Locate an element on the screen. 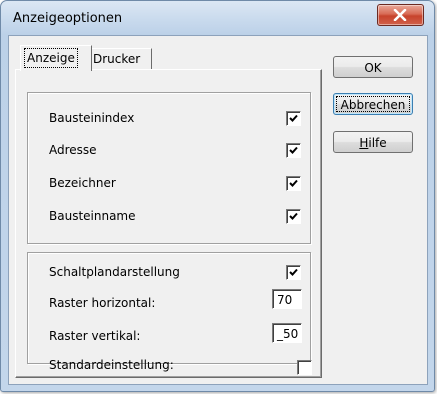  adresse-label: Adresse is located at coordinates (73, 150).